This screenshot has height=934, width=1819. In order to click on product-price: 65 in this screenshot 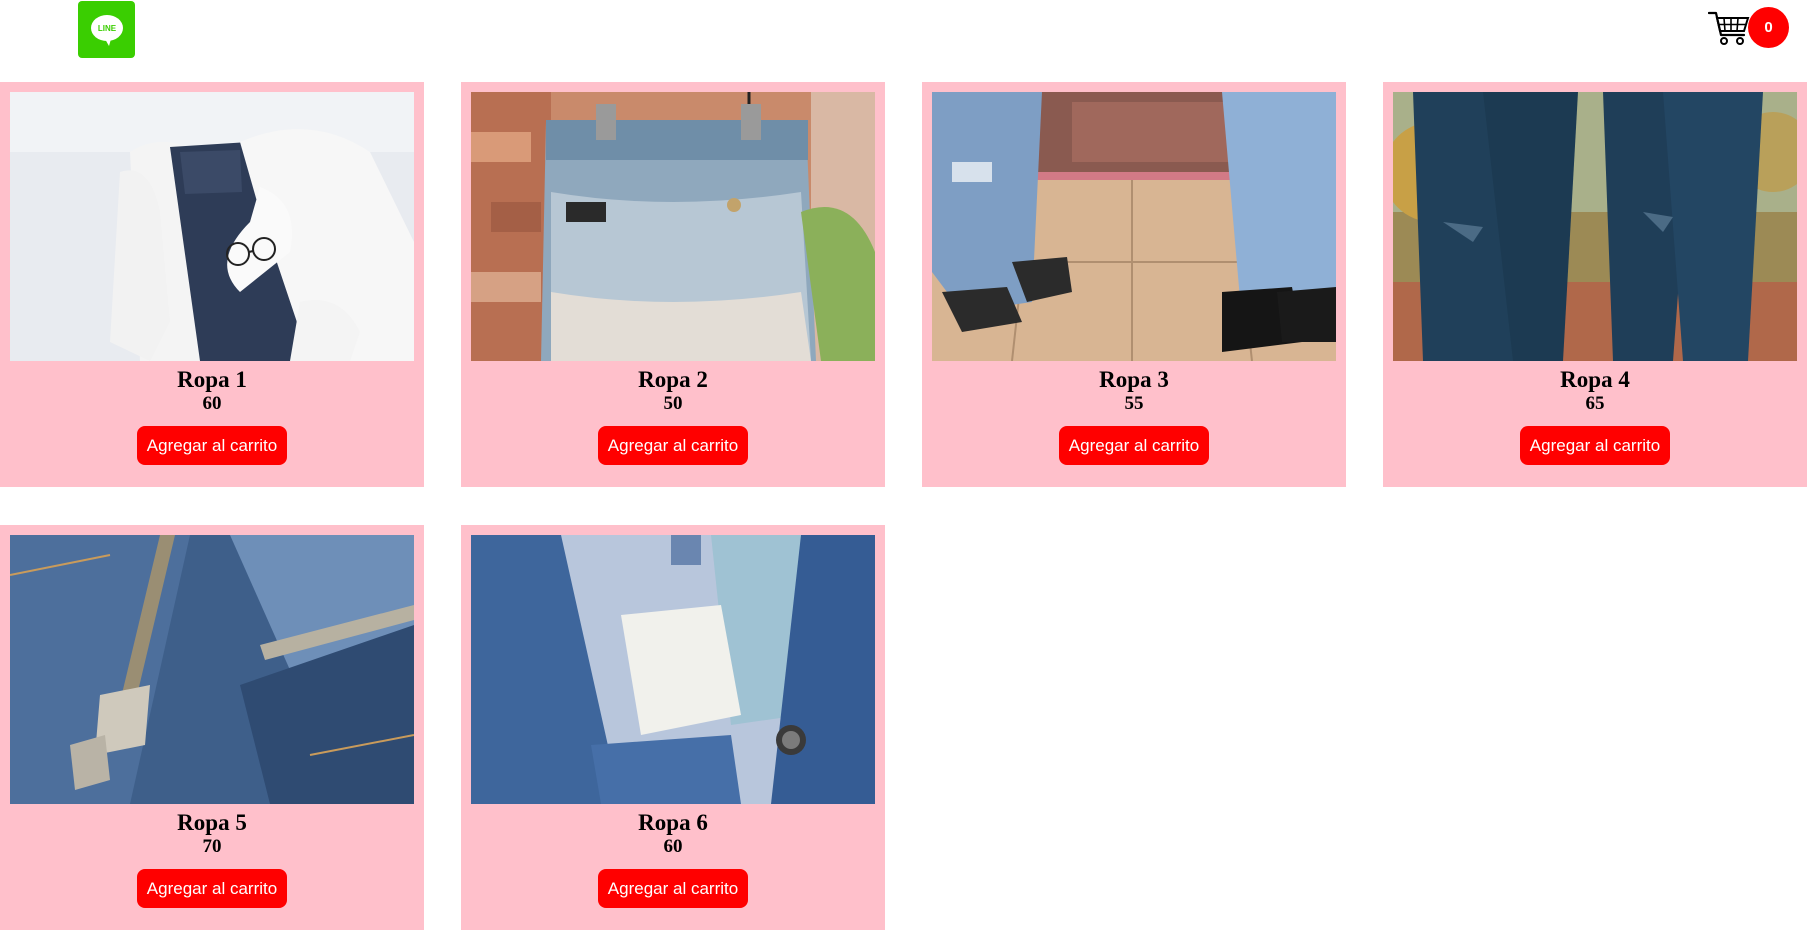, I will do `click(1595, 403)`.